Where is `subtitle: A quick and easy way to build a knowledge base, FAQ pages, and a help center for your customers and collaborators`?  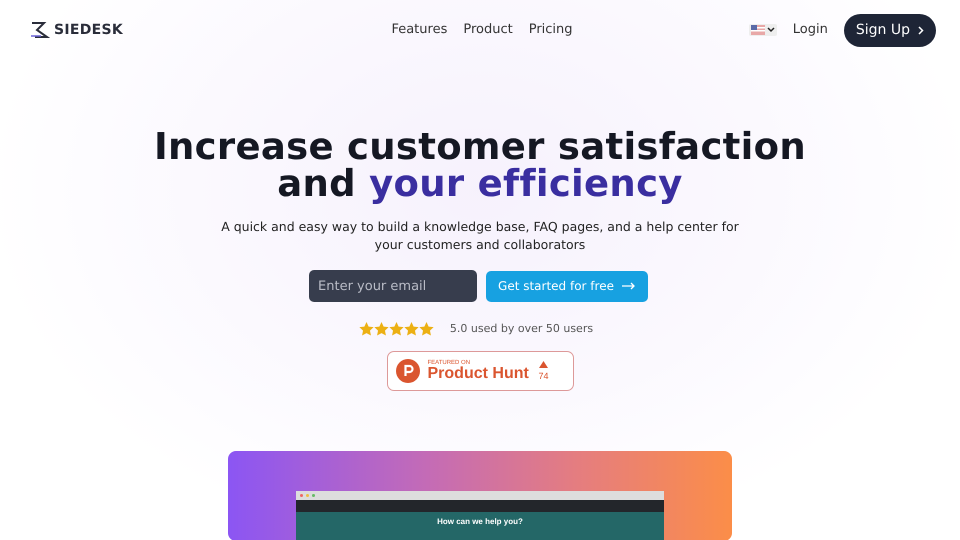
subtitle: A quick and easy way to build a knowledge base, FAQ pages, and a help center for your customers and collaborators is located at coordinates (480, 236).